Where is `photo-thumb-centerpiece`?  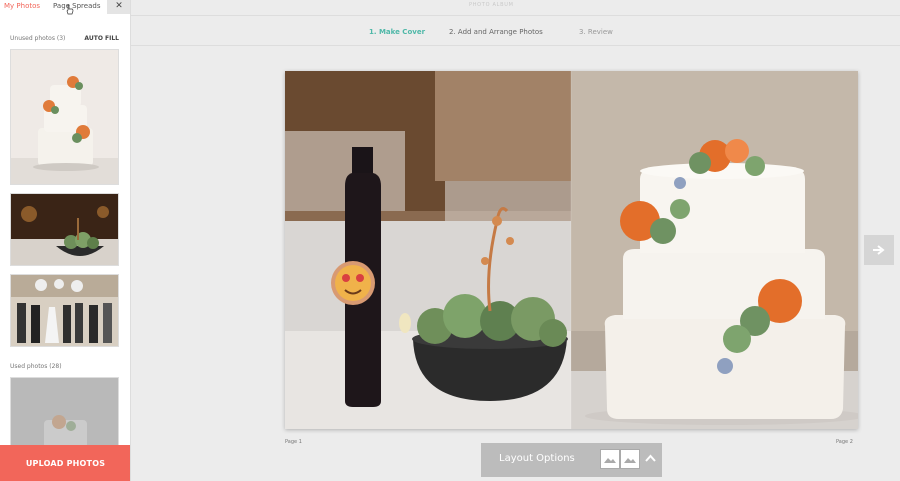
photo-thumb-centerpiece is located at coordinates (64, 229).